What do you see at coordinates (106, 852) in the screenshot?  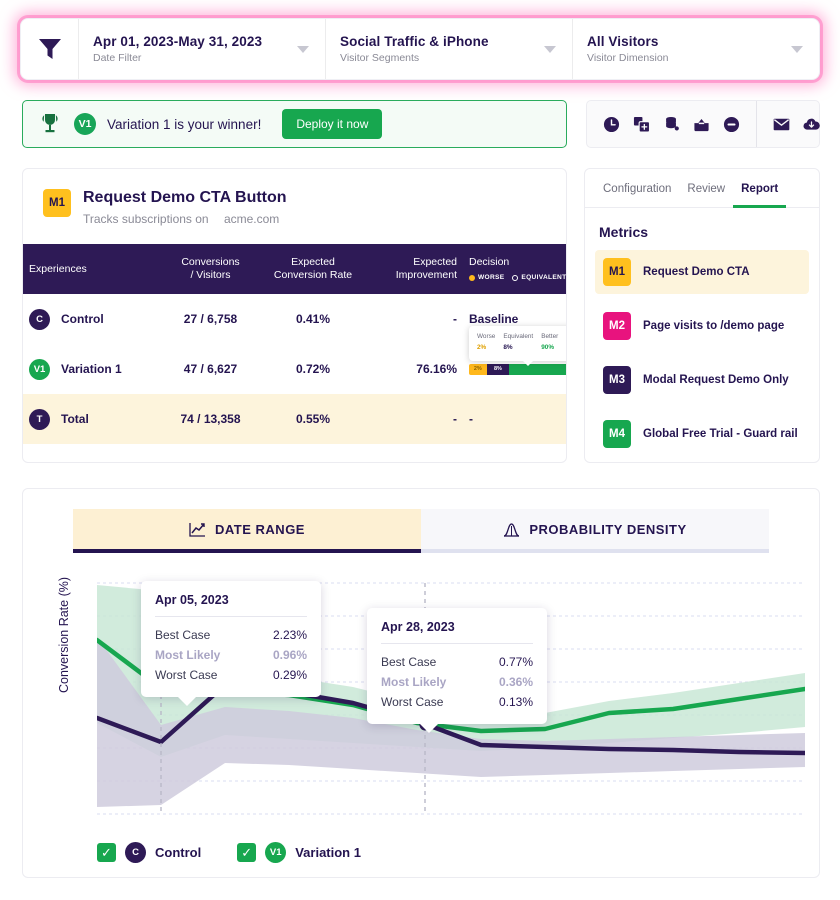 I see `legend-checkbox-control: ✓` at bounding box center [106, 852].